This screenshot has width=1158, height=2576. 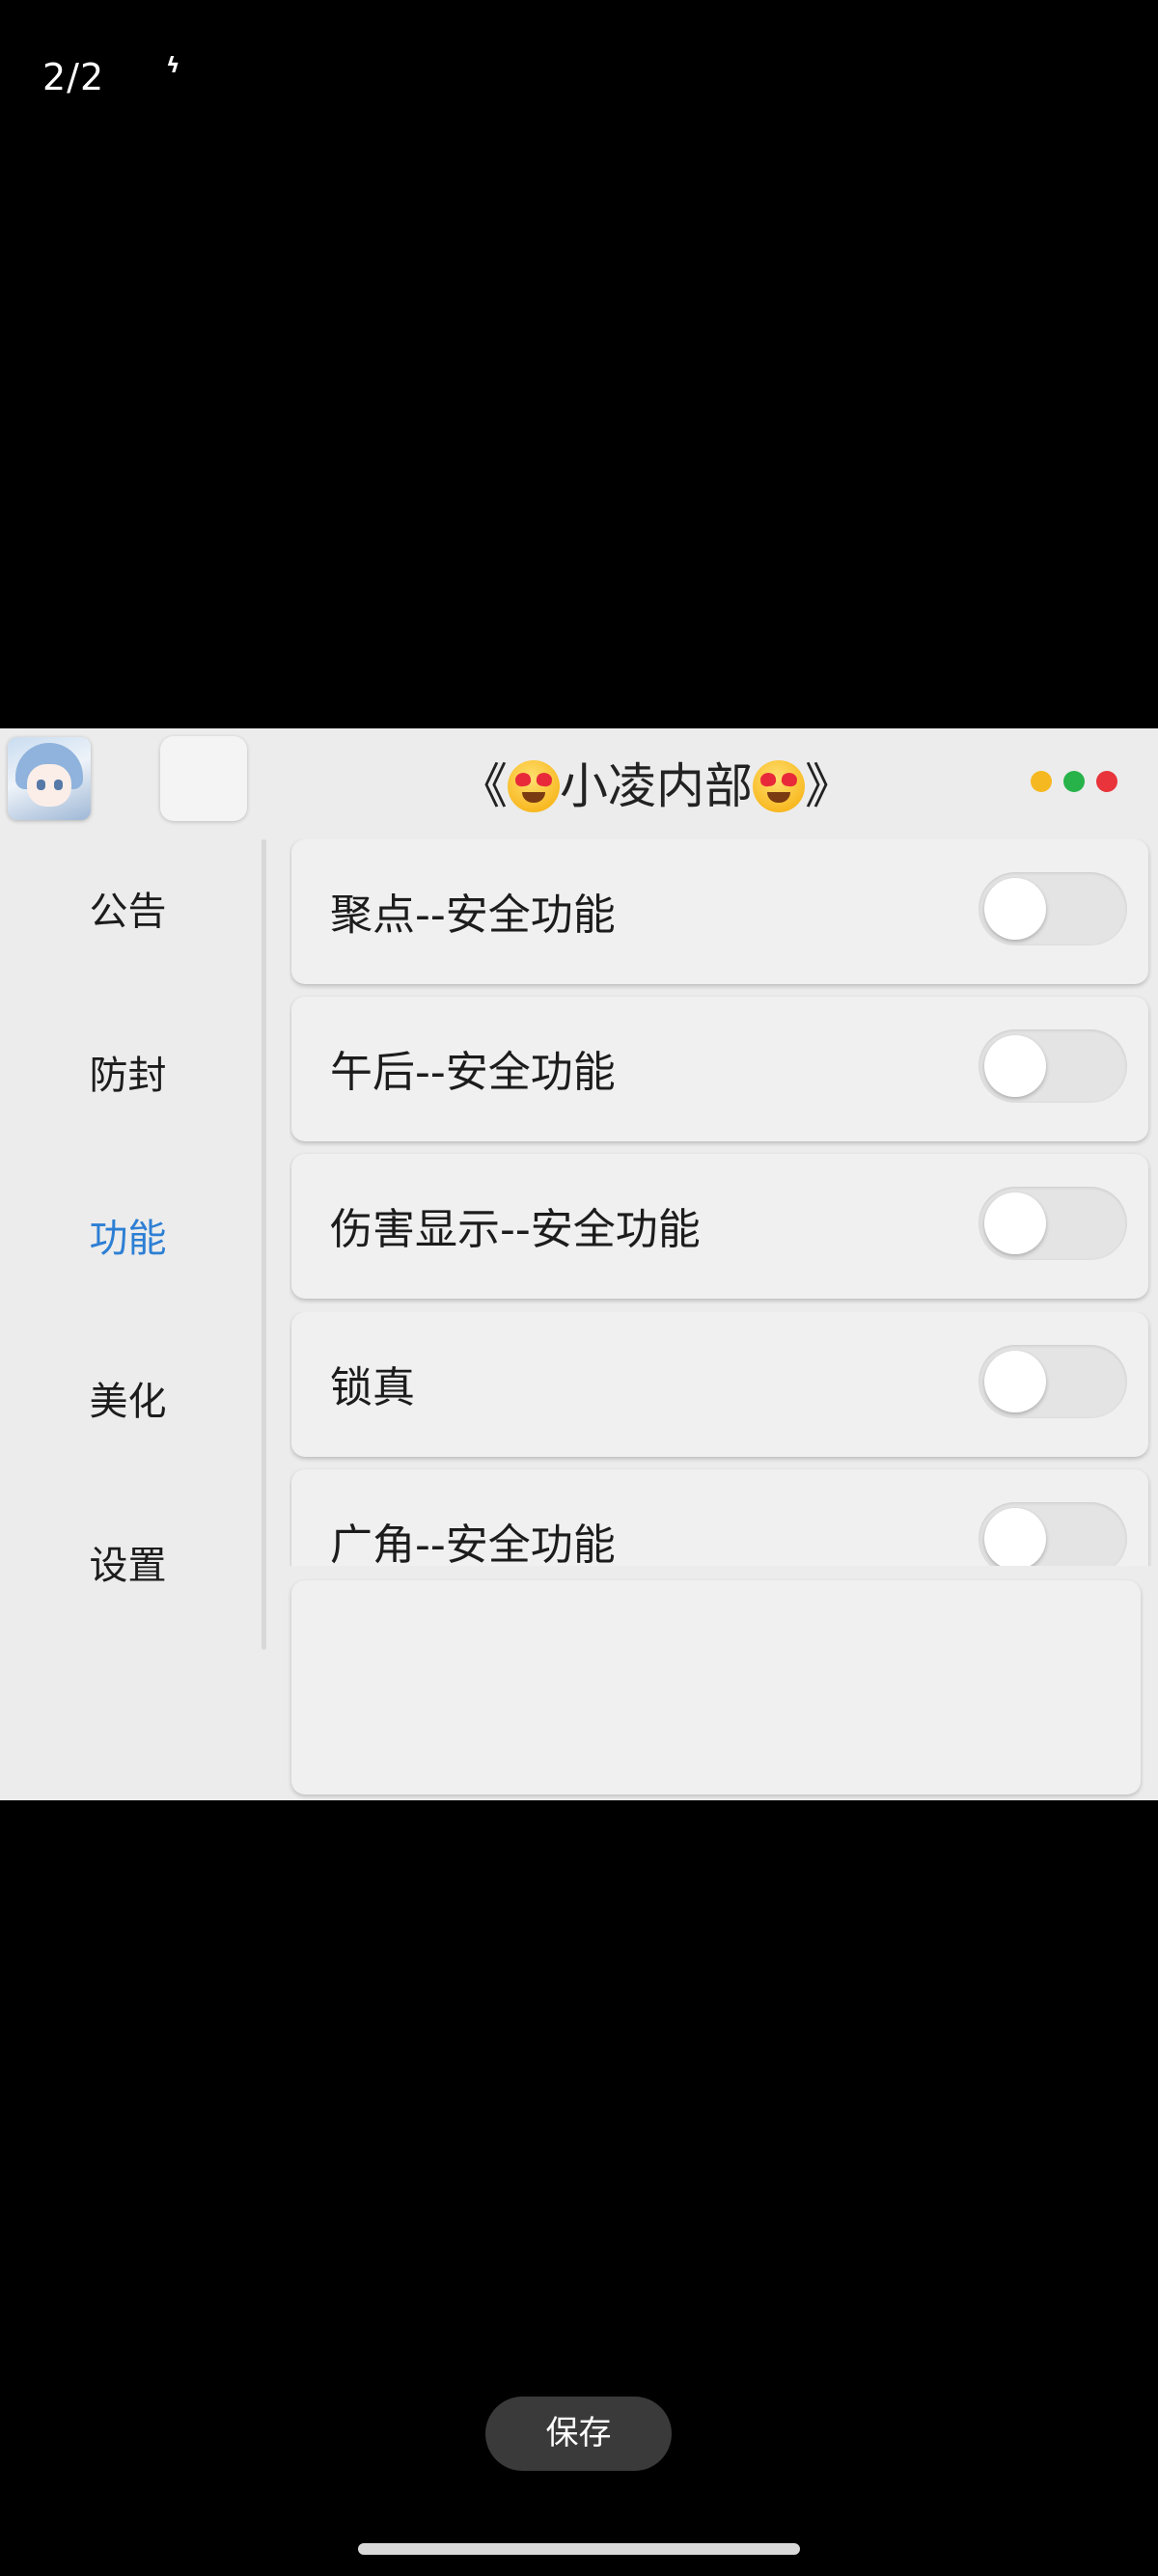 I want to click on page-counter: 2/2, so click(x=73, y=77).